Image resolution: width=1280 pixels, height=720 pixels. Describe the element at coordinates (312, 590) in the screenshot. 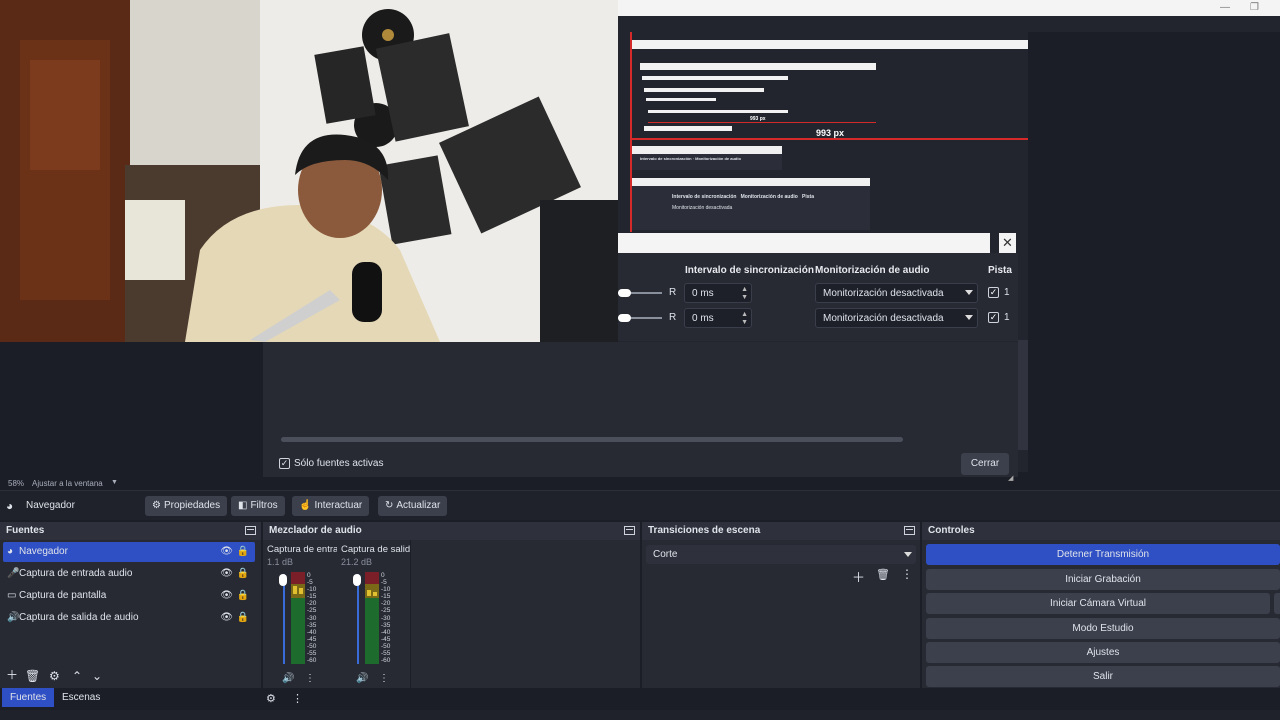

I see `db-tick: -10` at that location.